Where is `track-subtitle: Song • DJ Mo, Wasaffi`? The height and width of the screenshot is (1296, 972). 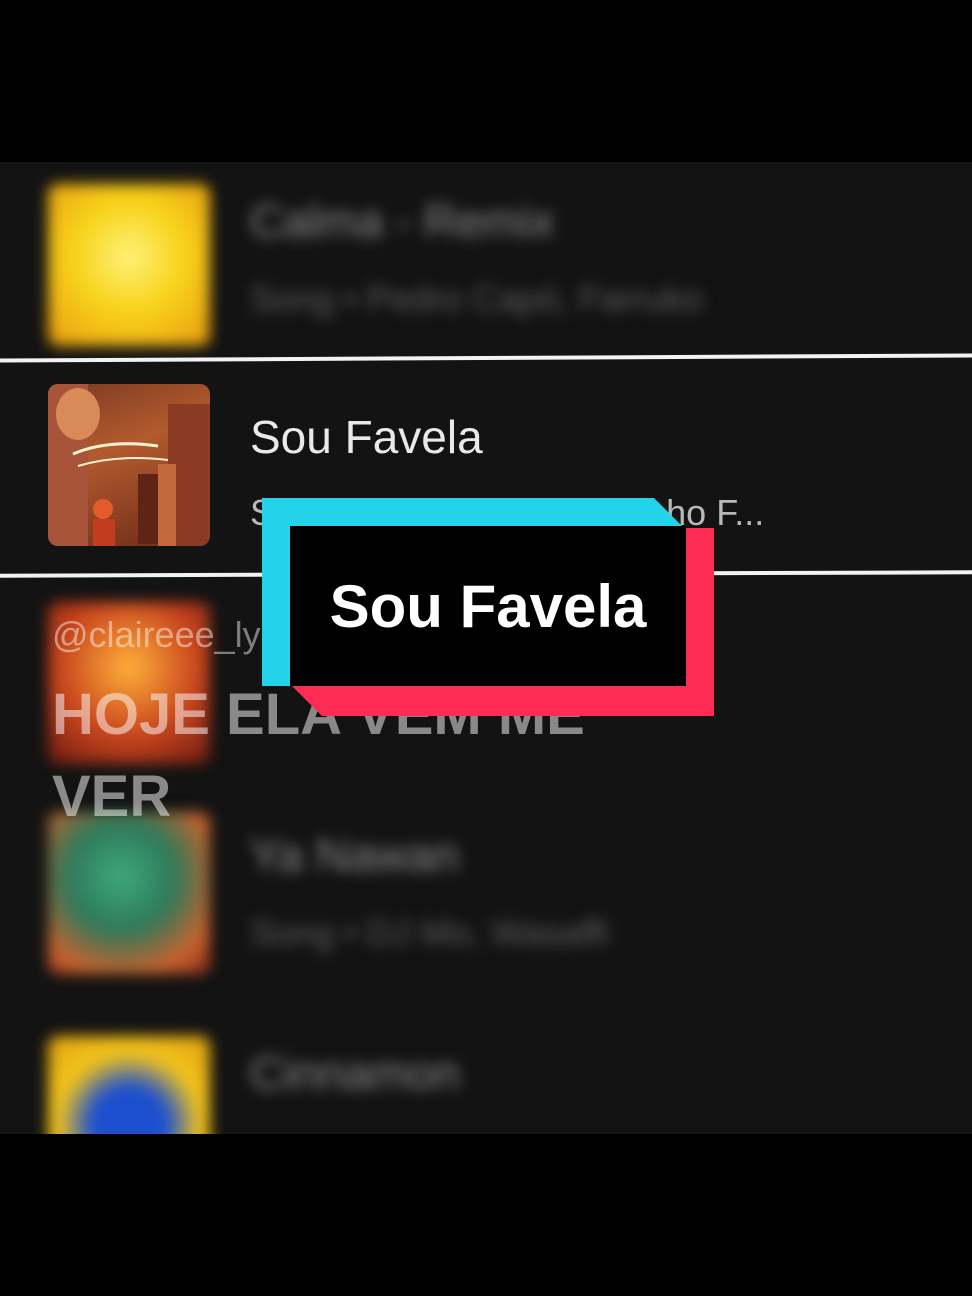 track-subtitle: Song • DJ Mo, Wasaffi is located at coordinates (429, 932).